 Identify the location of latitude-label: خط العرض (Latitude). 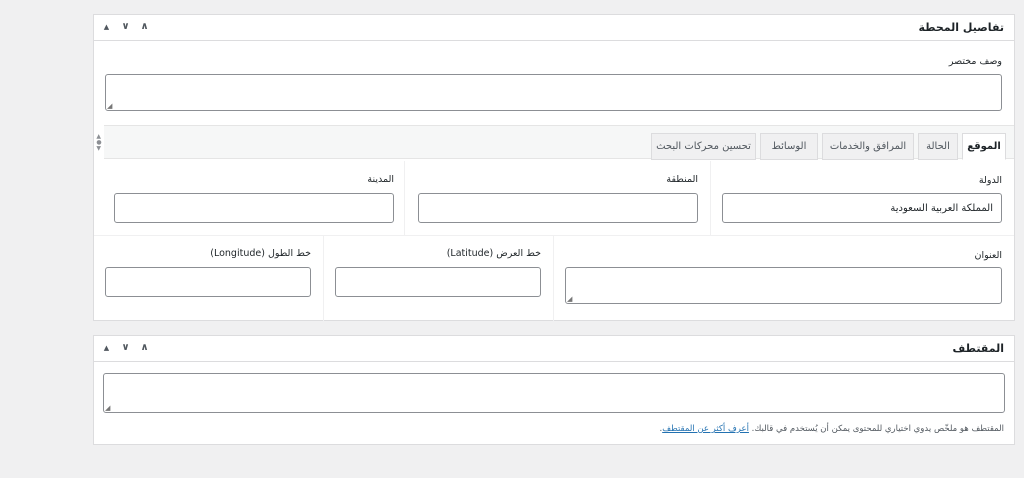
(493, 253).